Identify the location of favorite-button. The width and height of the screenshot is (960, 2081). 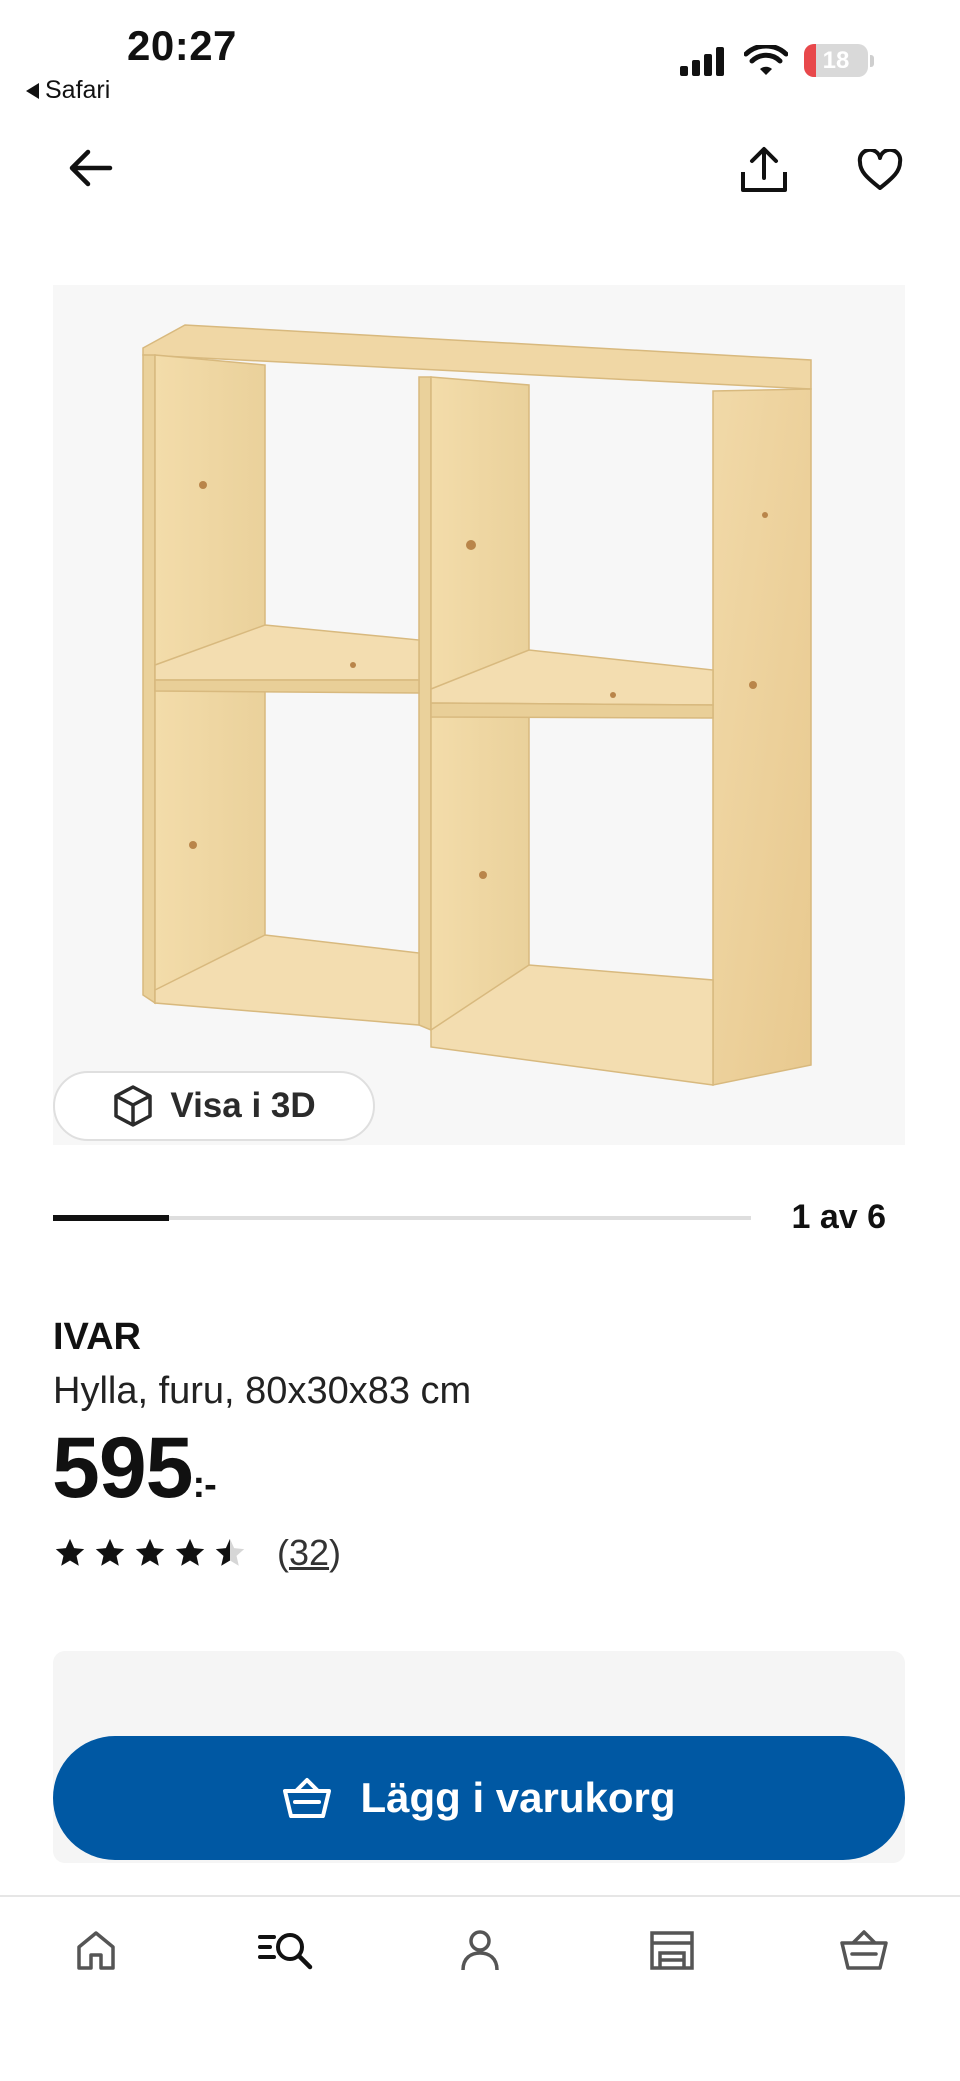
(880, 170).